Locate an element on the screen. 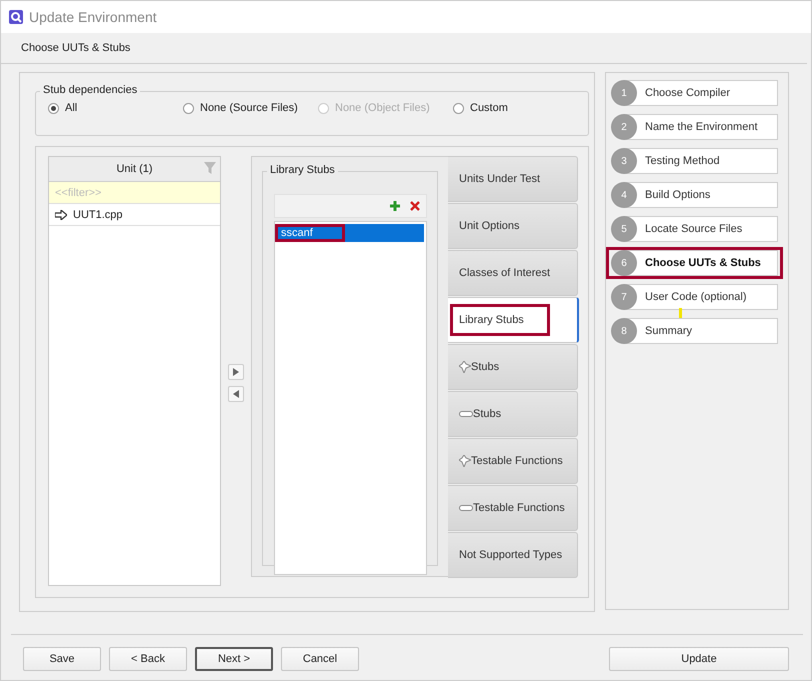 The width and height of the screenshot is (812, 681). plus-icon is located at coordinates (395, 206).